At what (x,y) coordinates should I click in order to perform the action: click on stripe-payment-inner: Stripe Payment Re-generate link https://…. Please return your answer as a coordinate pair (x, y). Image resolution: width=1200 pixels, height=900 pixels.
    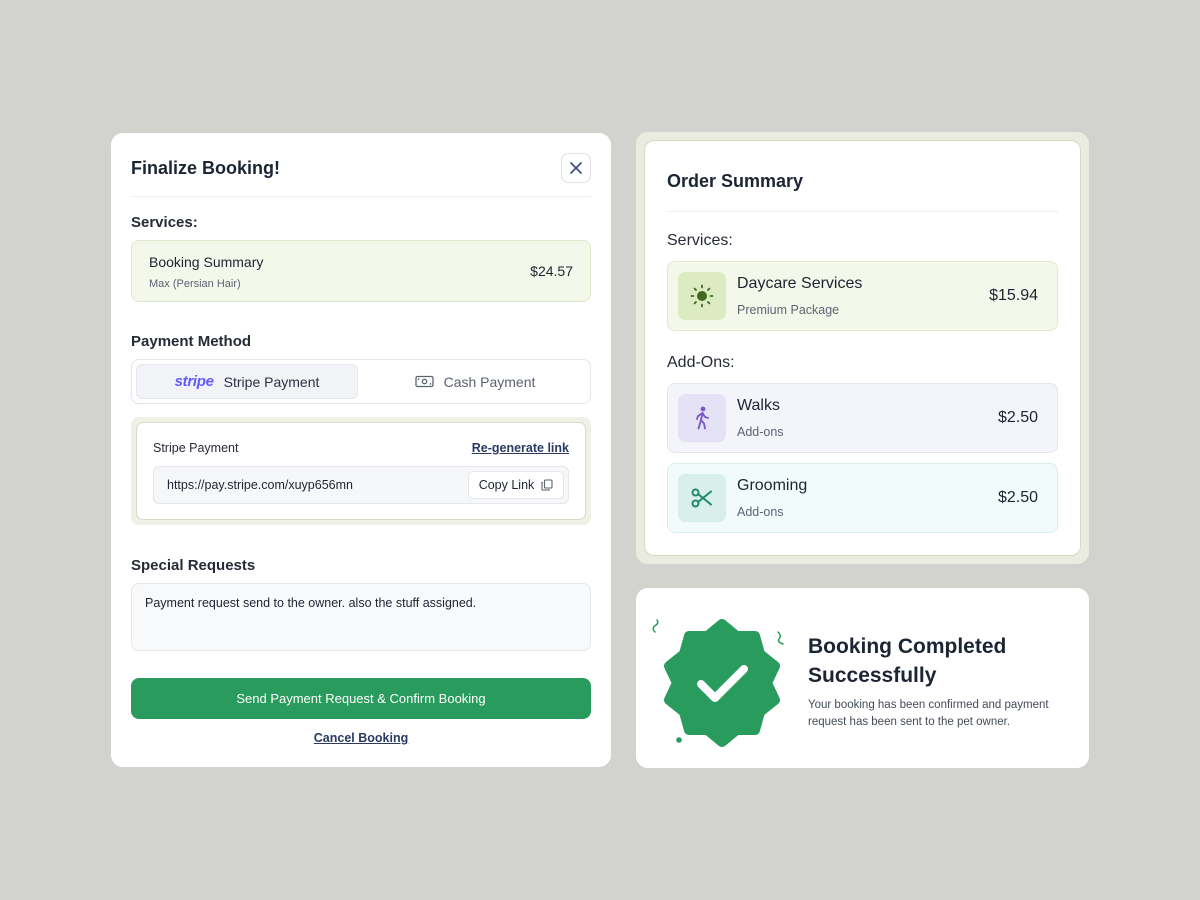
    Looking at the image, I should click on (361, 471).